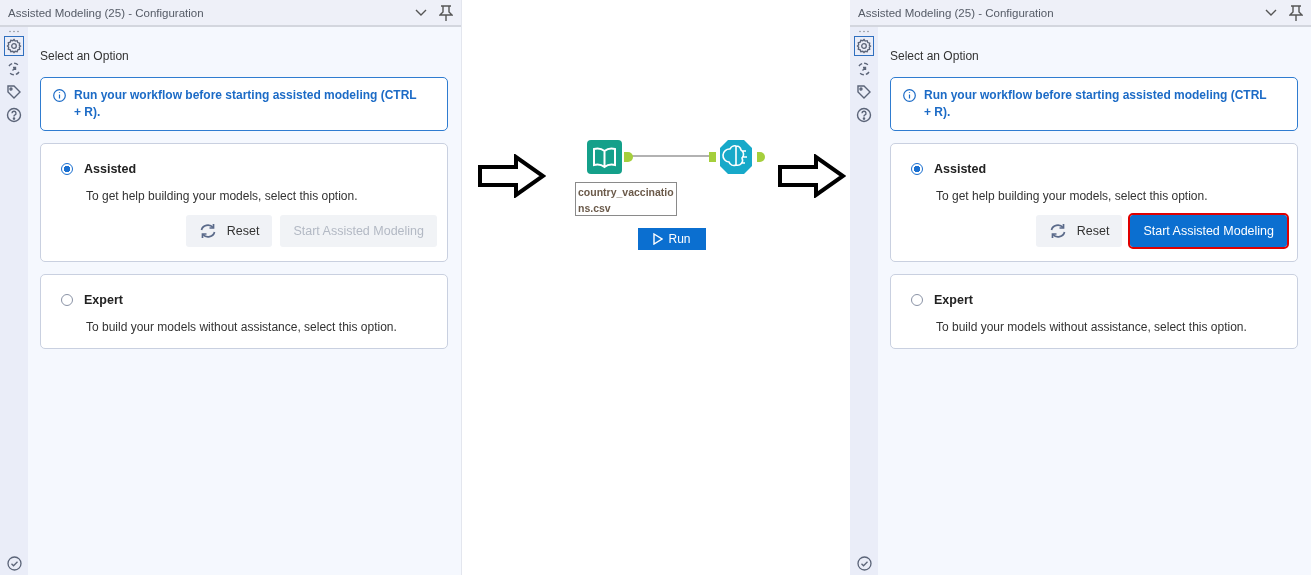 Image resolution: width=1311 pixels, height=575 pixels. What do you see at coordinates (658, 239) in the screenshot?
I see `play-icon` at bounding box center [658, 239].